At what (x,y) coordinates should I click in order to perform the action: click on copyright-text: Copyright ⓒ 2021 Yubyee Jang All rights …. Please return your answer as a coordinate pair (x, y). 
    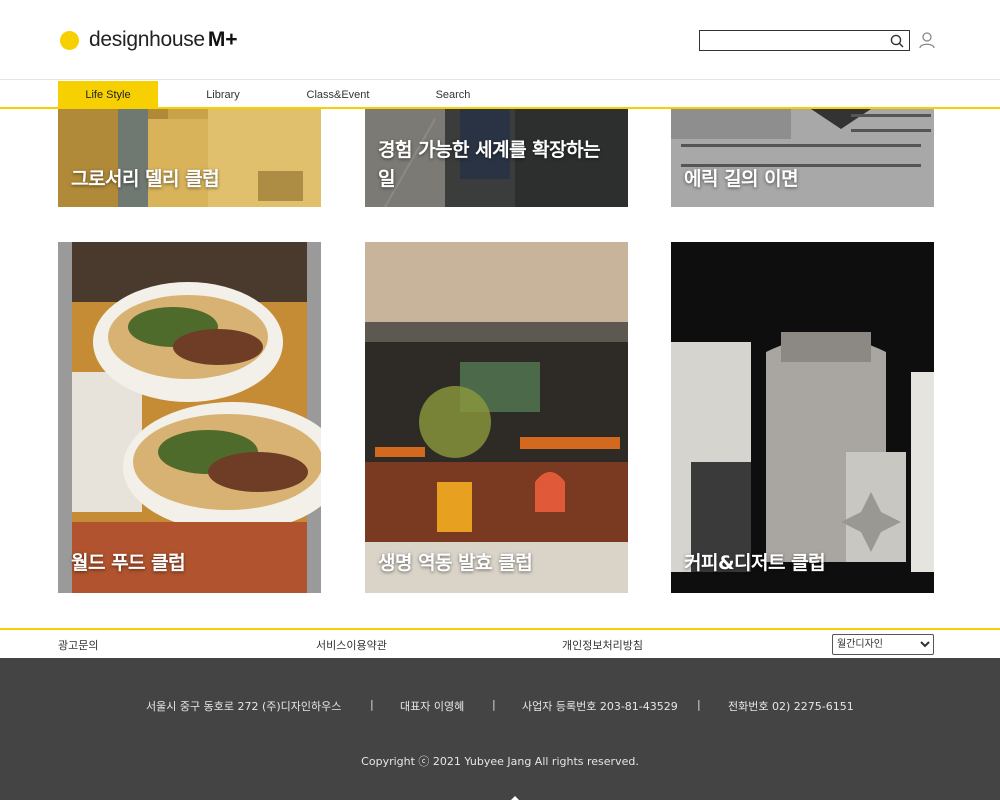
    Looking at the image, I should click on (500, 761).